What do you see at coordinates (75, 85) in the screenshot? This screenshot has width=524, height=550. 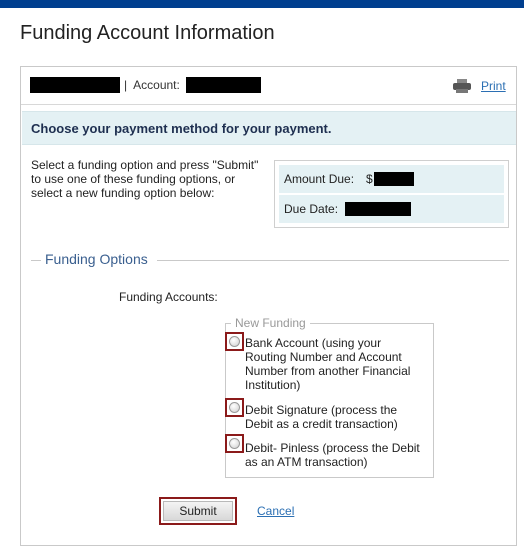 I see `redacted-account-name` at bounding box center [75, 85].